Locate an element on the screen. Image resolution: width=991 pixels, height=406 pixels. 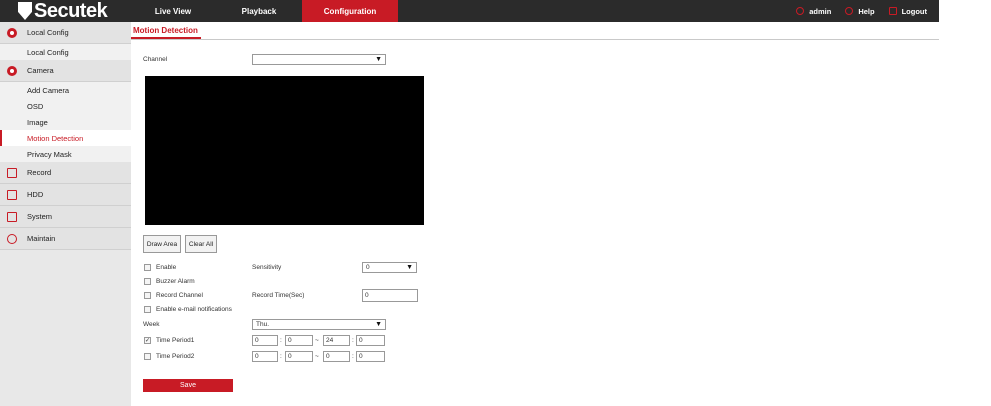
record-channel-row: Record Channel is located at coordinates (173, 295).